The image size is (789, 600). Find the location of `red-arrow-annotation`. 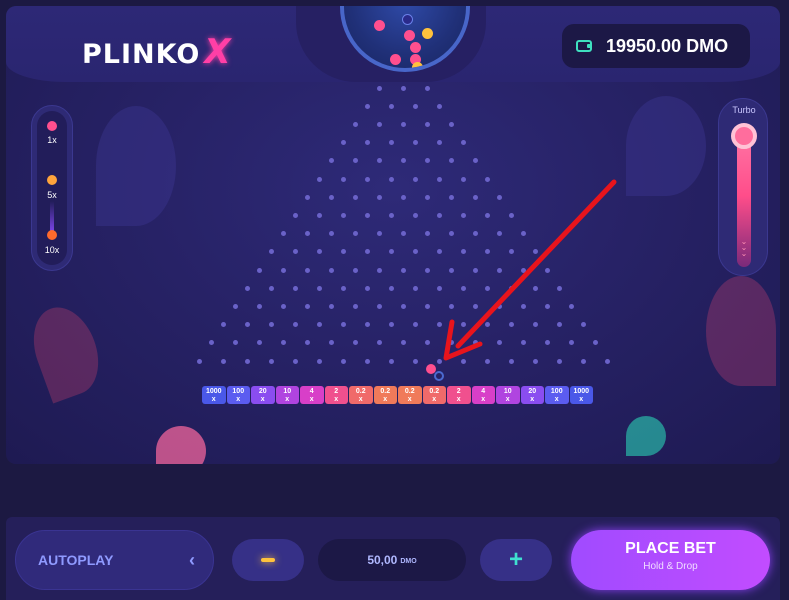

red-arrow-annotation is located at coordinates (530, 270).